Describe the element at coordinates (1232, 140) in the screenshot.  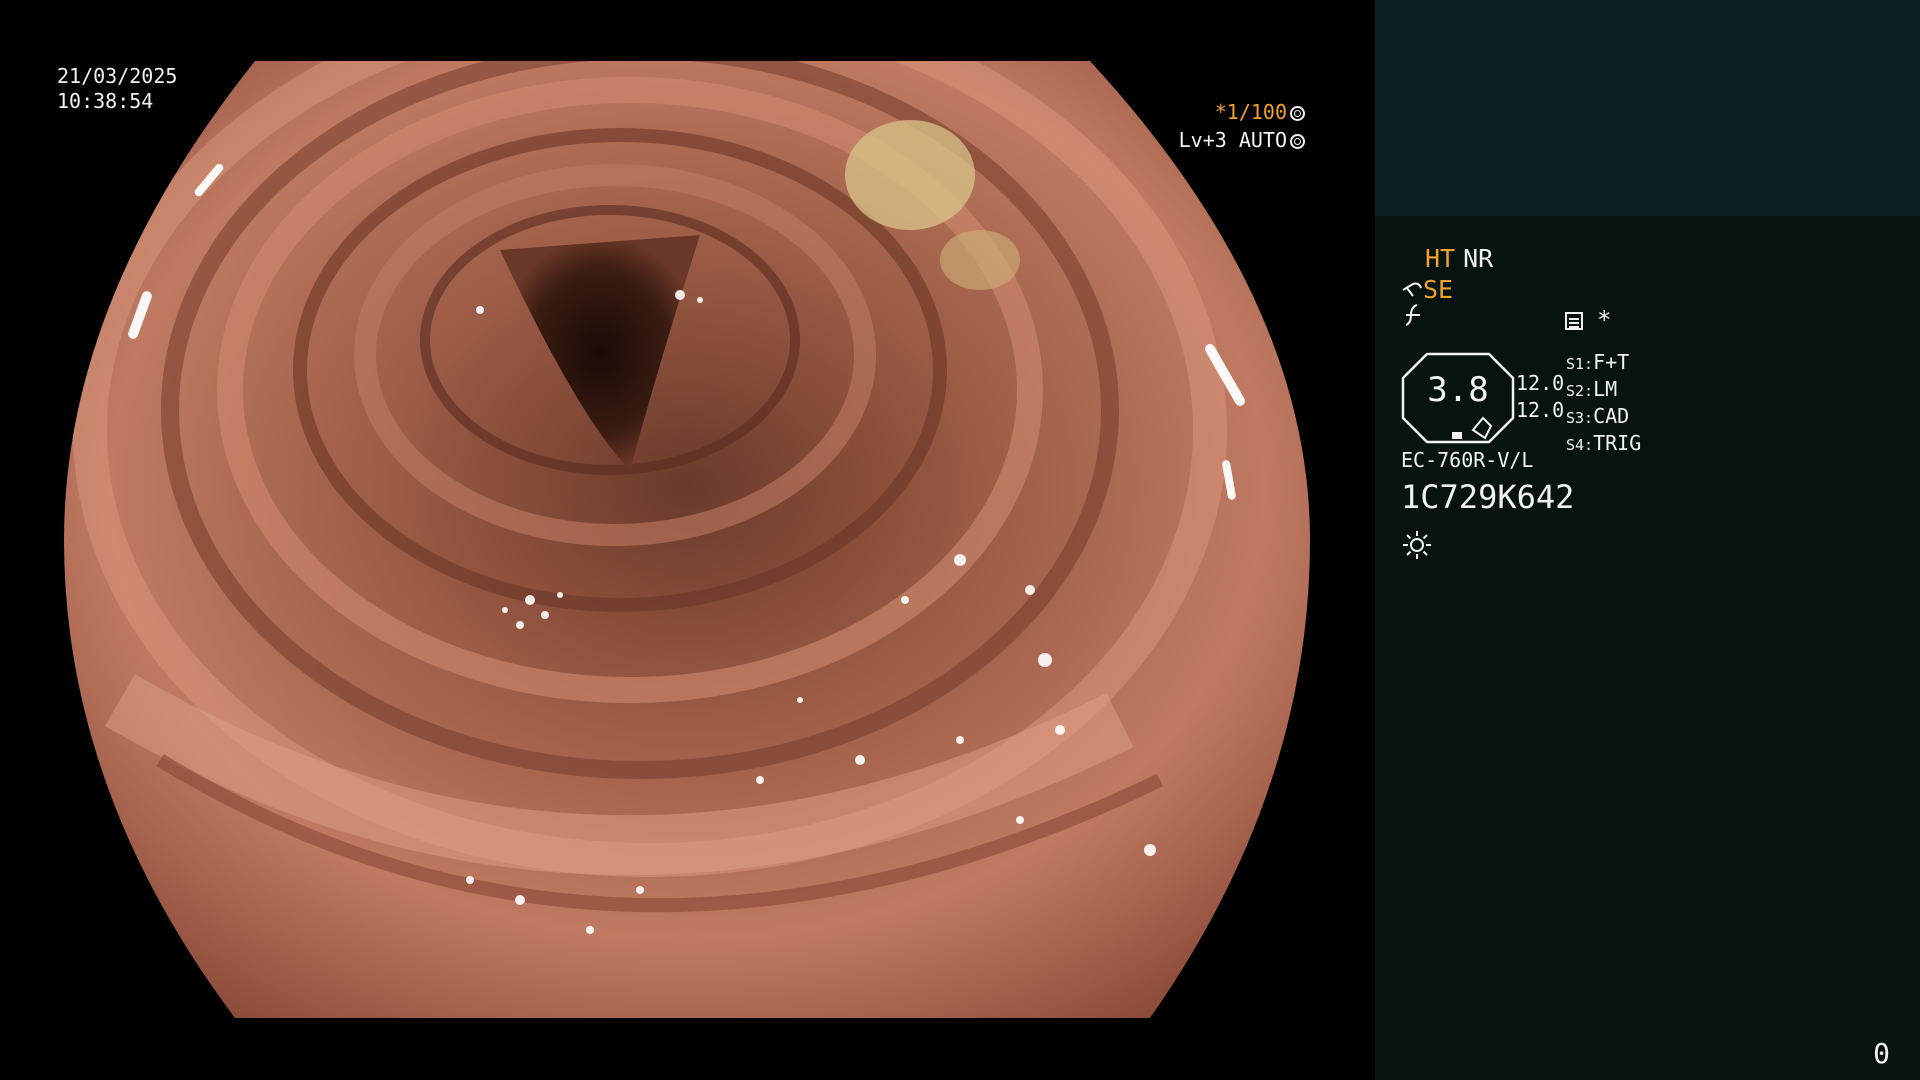
I see `brightness-level-text: Lv+3 AUTO` at that location.